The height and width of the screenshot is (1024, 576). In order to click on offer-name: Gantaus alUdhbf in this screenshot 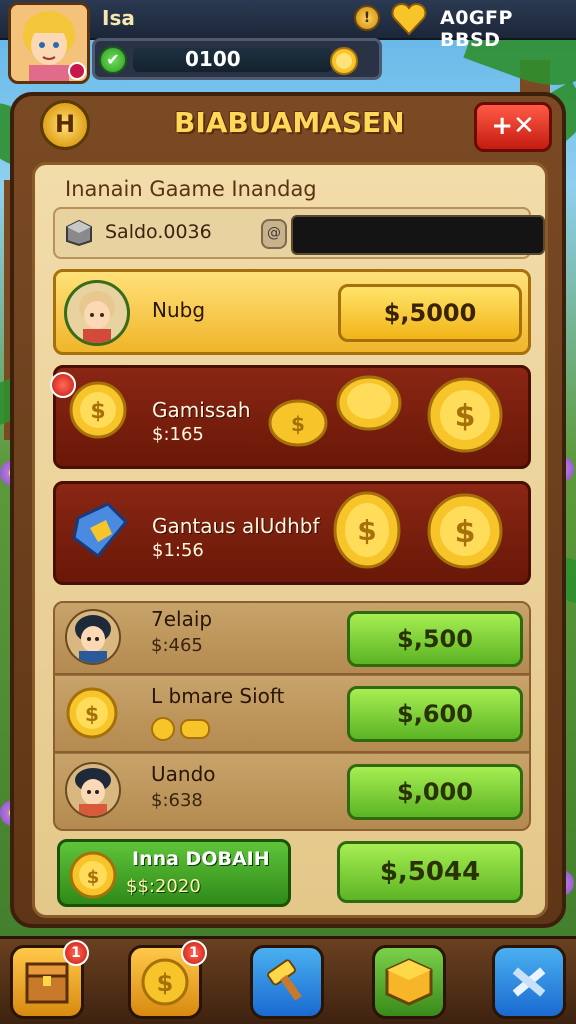, I will do `click(236, 526)`.